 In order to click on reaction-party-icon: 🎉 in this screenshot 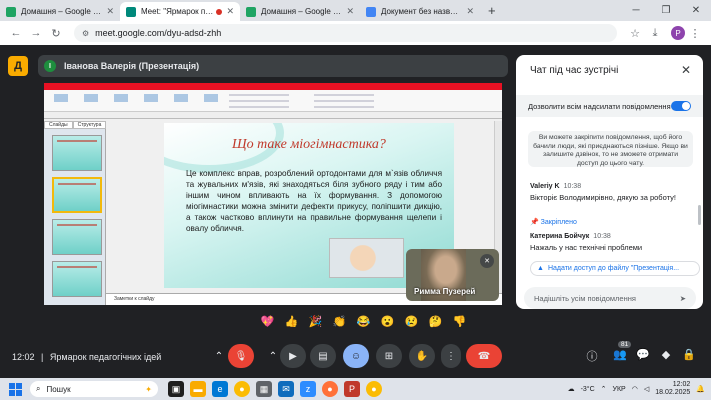, I will do `click(315, 321)`.